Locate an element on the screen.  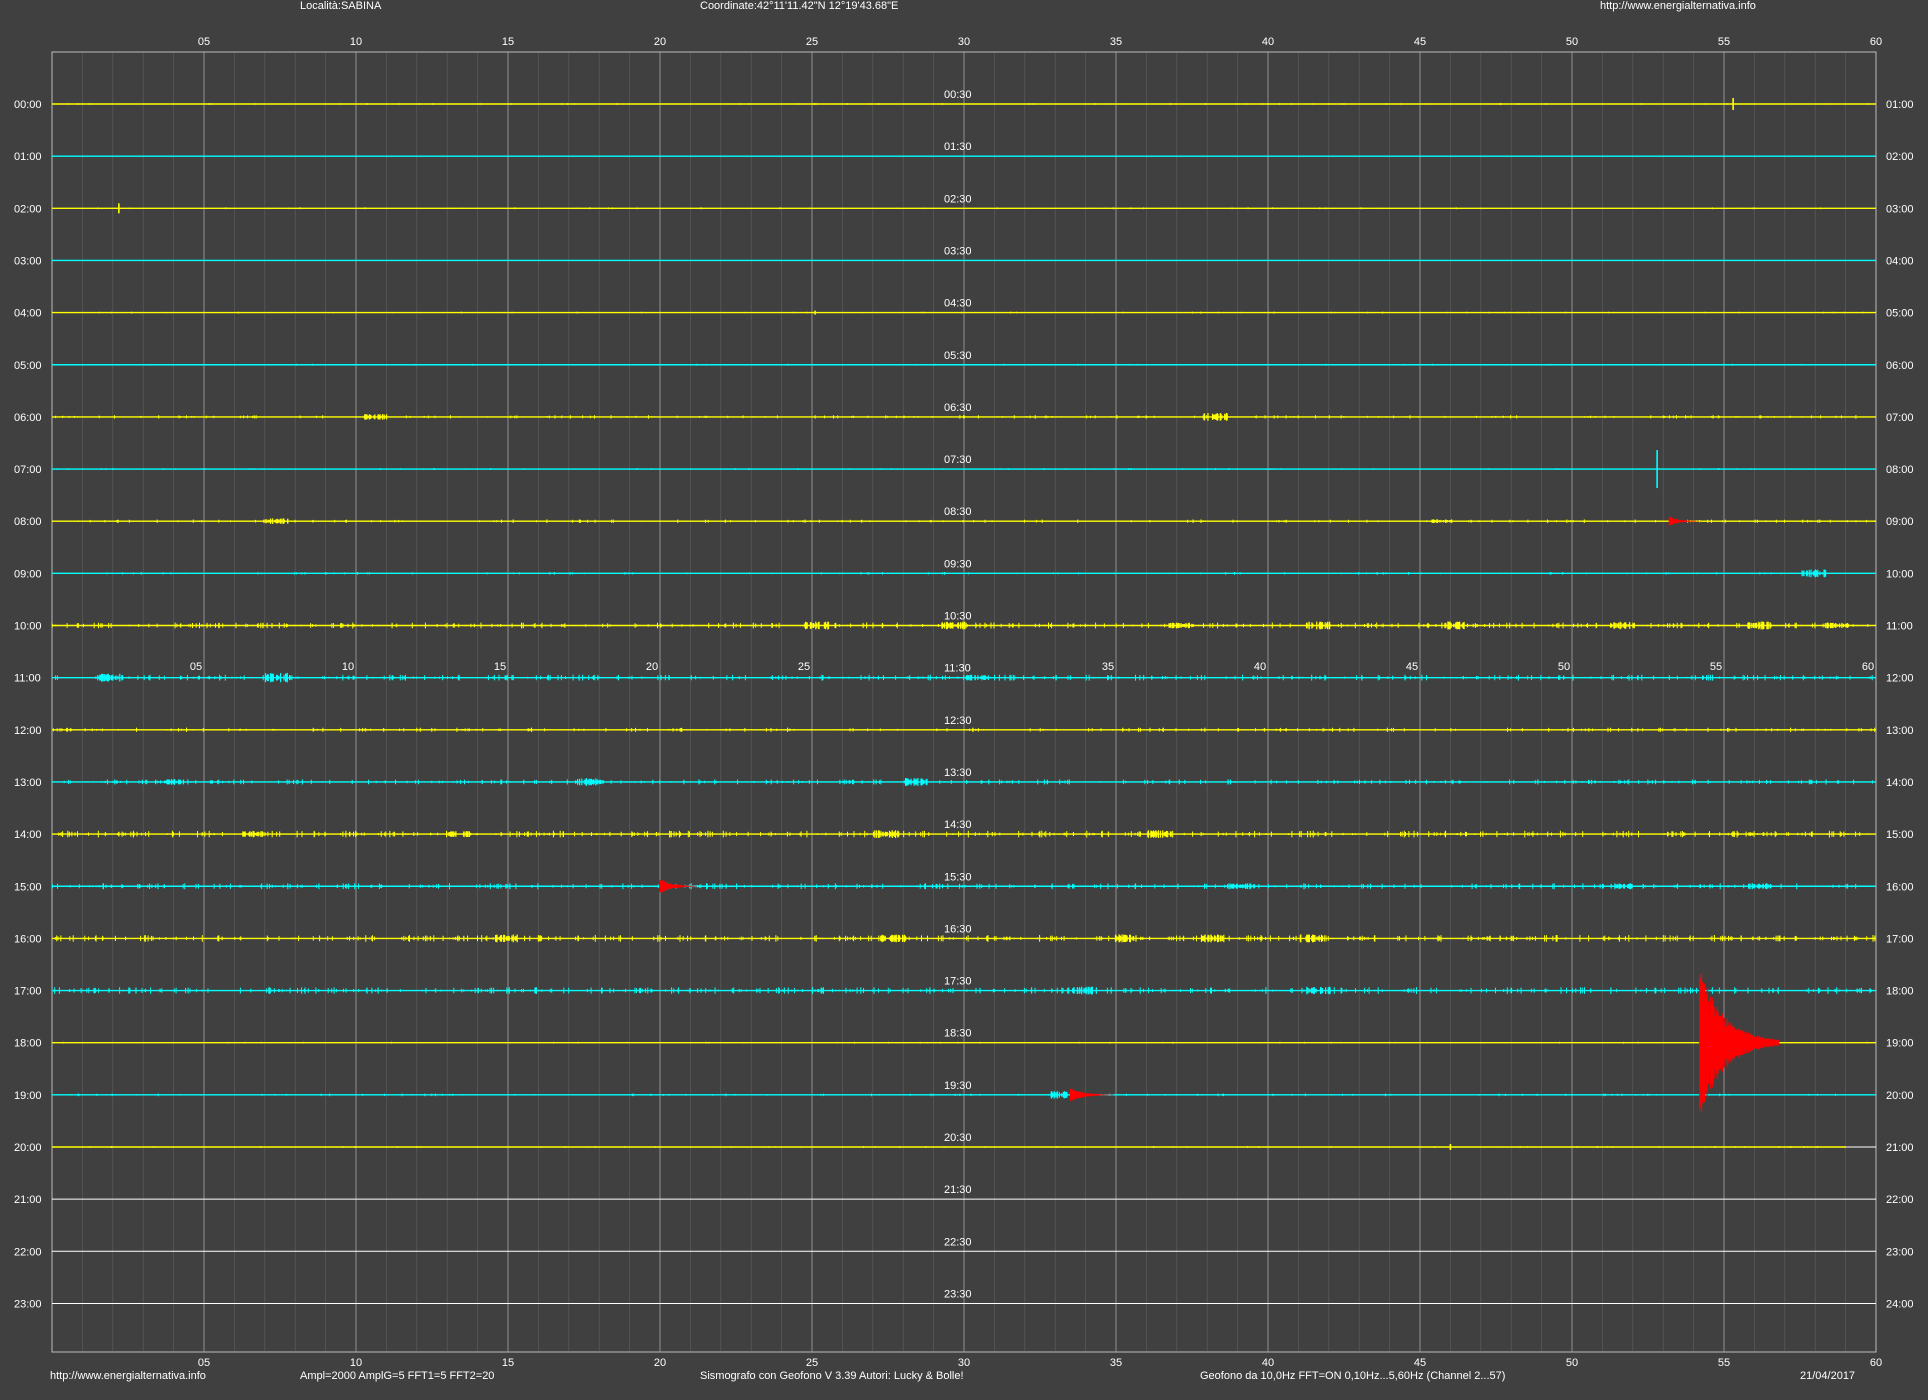
row-label-left: 08:00 is located at coordinates (28, 522).